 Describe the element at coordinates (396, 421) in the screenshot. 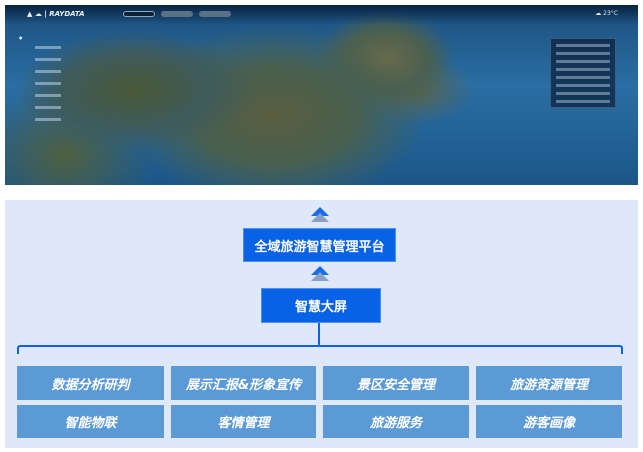

I see `module-box: 旅游服务` at that location.